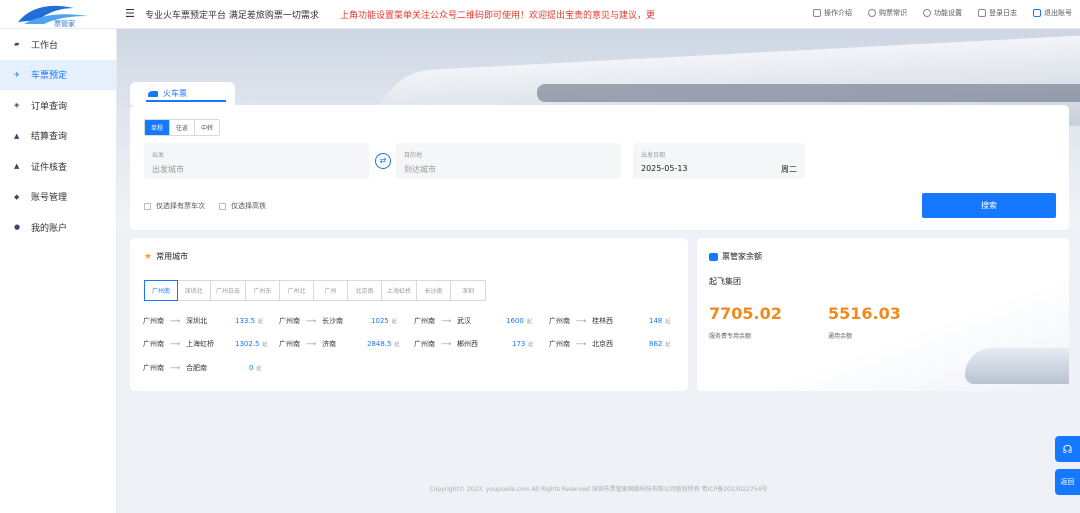 This screenshot has width=1080, height=513. Describe the element at coordinates (58, 136) in the screenshot. I see `sidebar-item-settlement-query: ▲ 结算查询` at that location.